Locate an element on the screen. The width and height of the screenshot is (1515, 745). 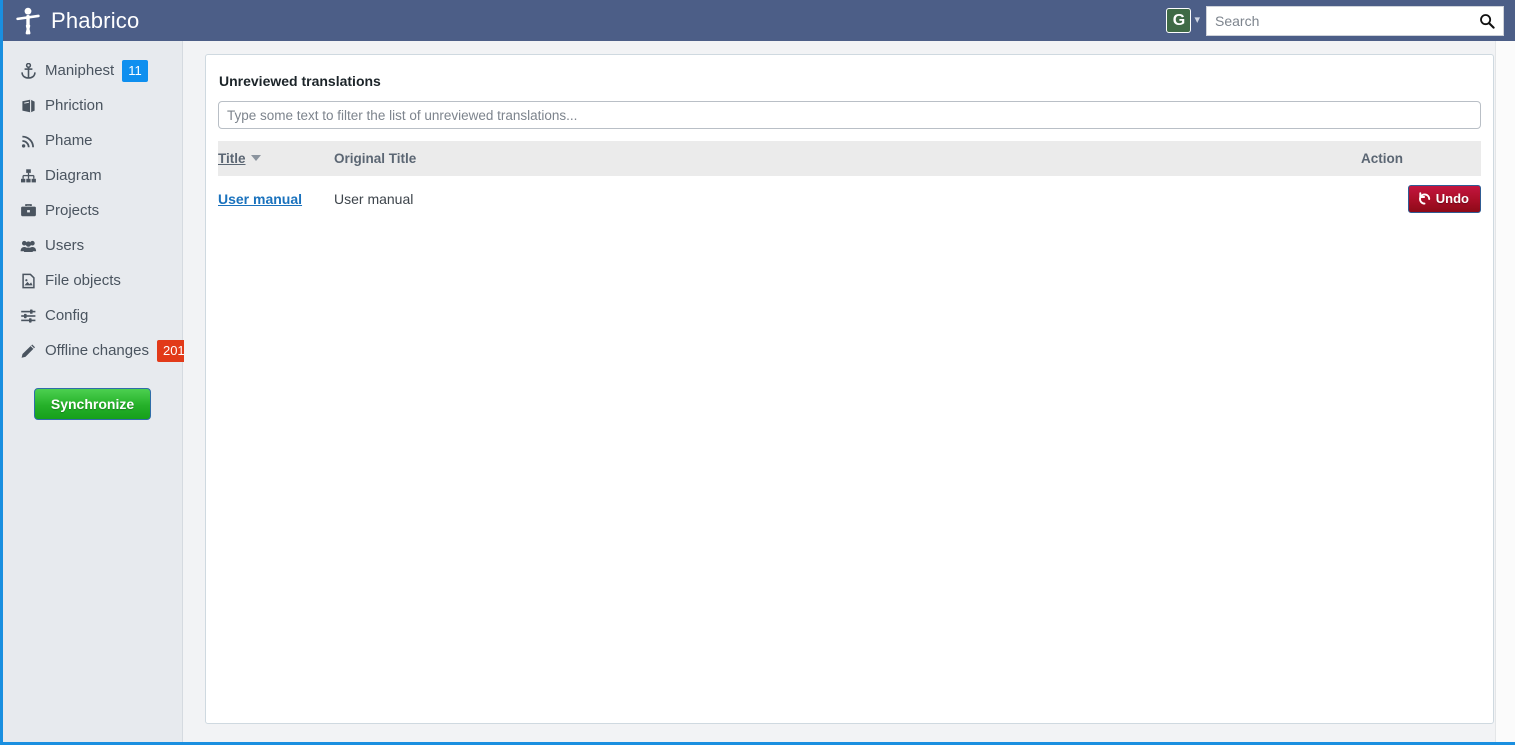
sidebar-item-diagram: Diagram is located at coordinates (92, 175).